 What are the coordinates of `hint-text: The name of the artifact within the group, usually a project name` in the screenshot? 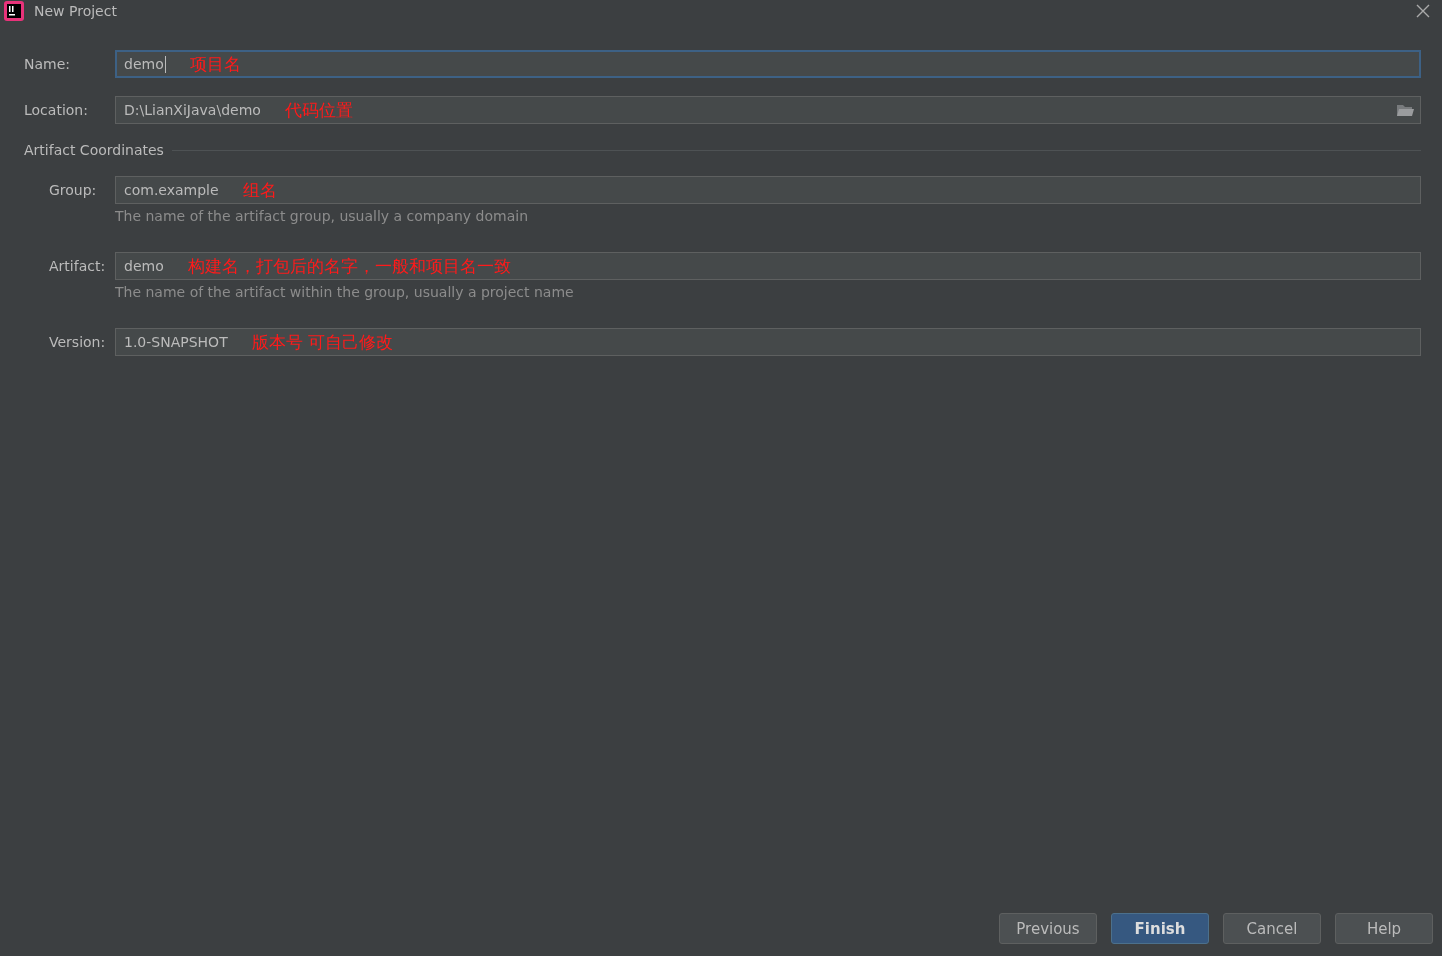 It's located at (345, 293).